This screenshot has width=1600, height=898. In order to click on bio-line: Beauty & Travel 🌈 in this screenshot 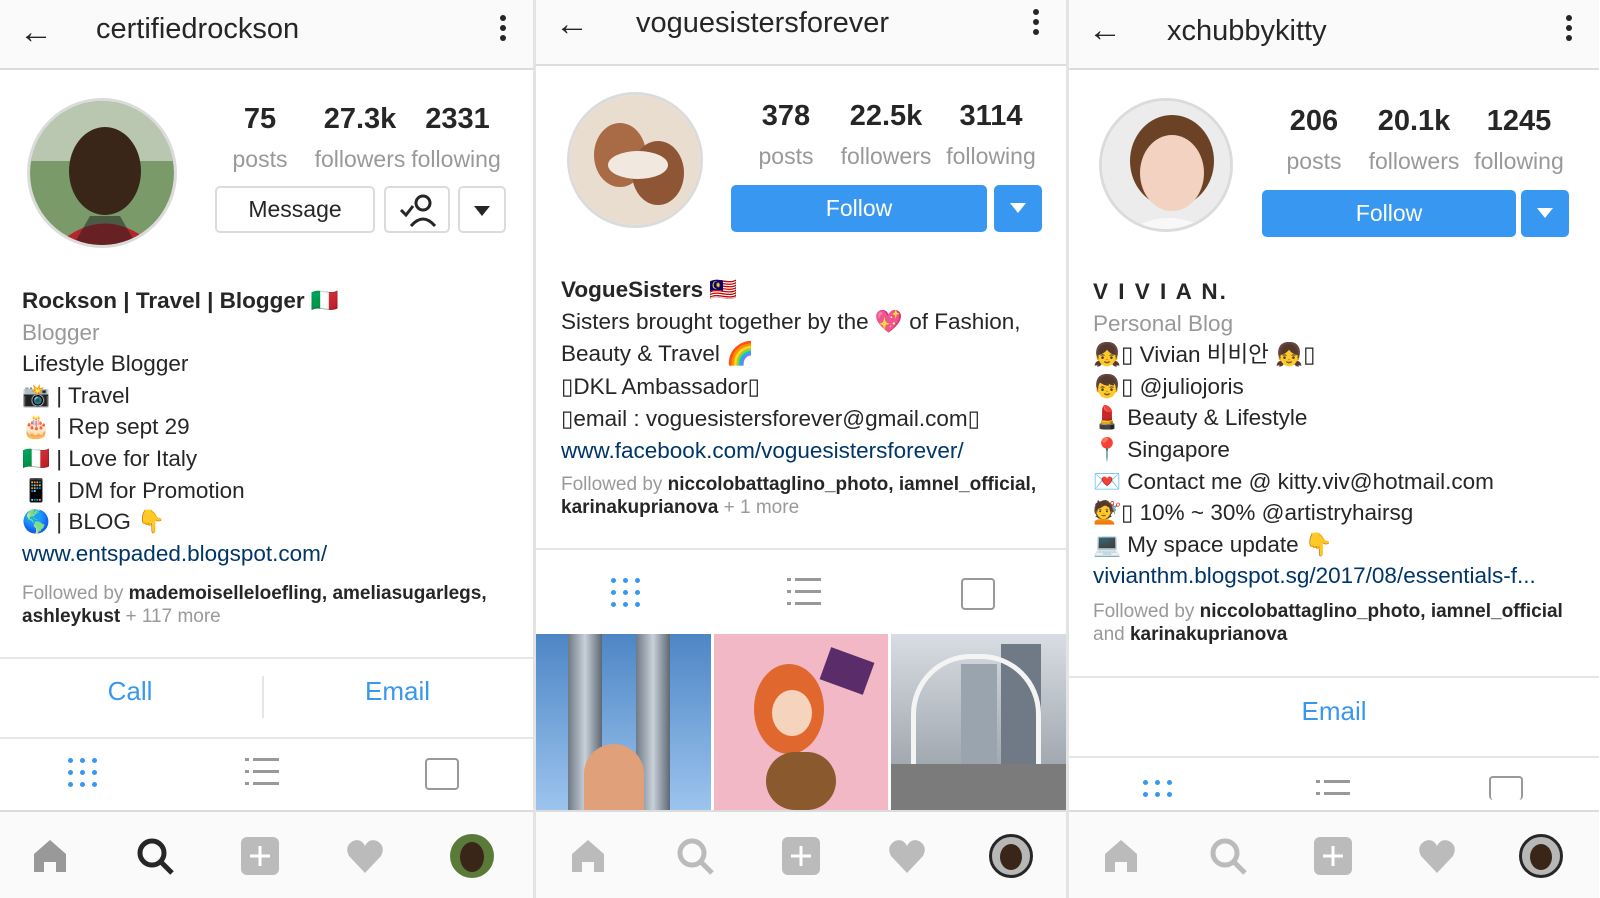, I will do `click(658, 354)`.